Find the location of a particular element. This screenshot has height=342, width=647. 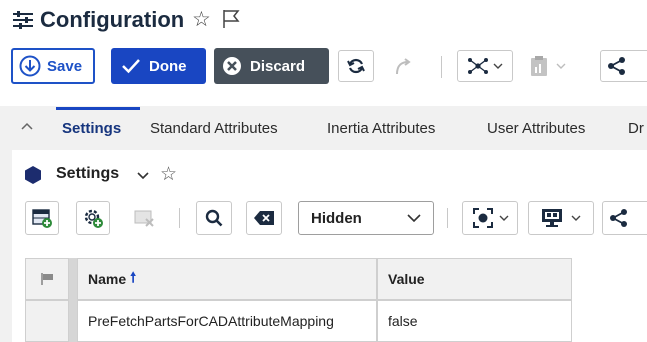

active-tab-indicator is located at coordinates (98, 108).